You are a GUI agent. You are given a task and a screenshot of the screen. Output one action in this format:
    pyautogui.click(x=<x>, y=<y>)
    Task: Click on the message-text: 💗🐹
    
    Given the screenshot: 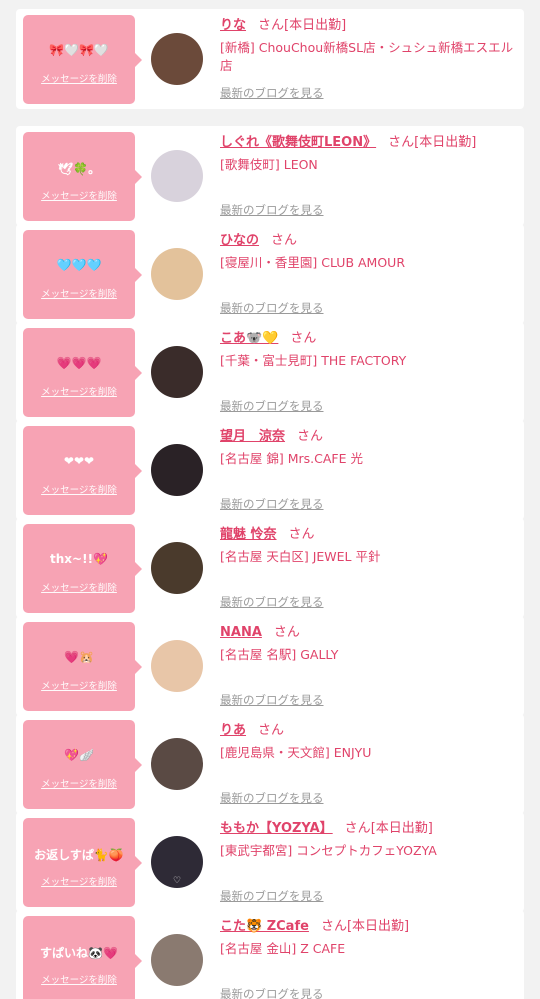 What is the action you would take?
    pyautogui.click(x=79, y=657)
    